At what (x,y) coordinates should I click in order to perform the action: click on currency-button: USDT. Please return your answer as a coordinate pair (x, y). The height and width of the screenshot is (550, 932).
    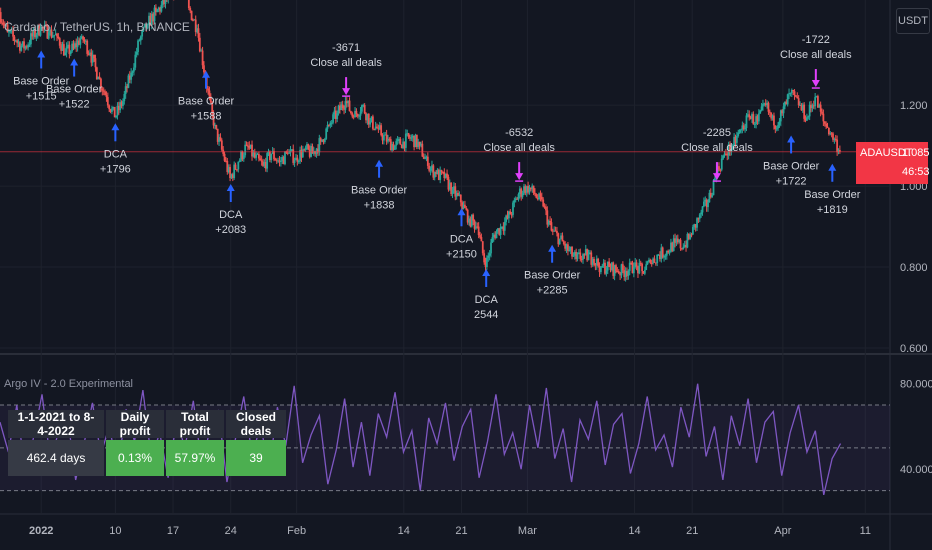
    Looking at the image, I should click on (913, 21).